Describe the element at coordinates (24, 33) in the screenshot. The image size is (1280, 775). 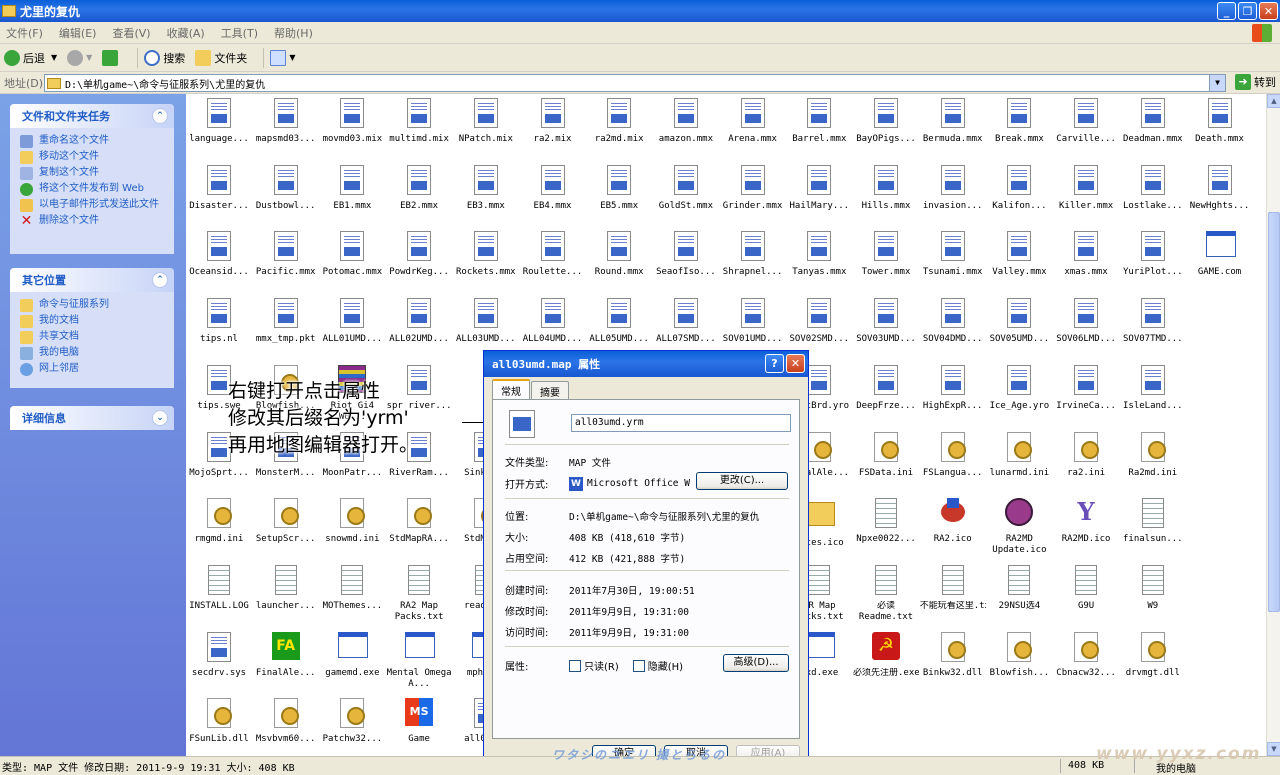
I see `menu-file: 文件(F)` at that location.